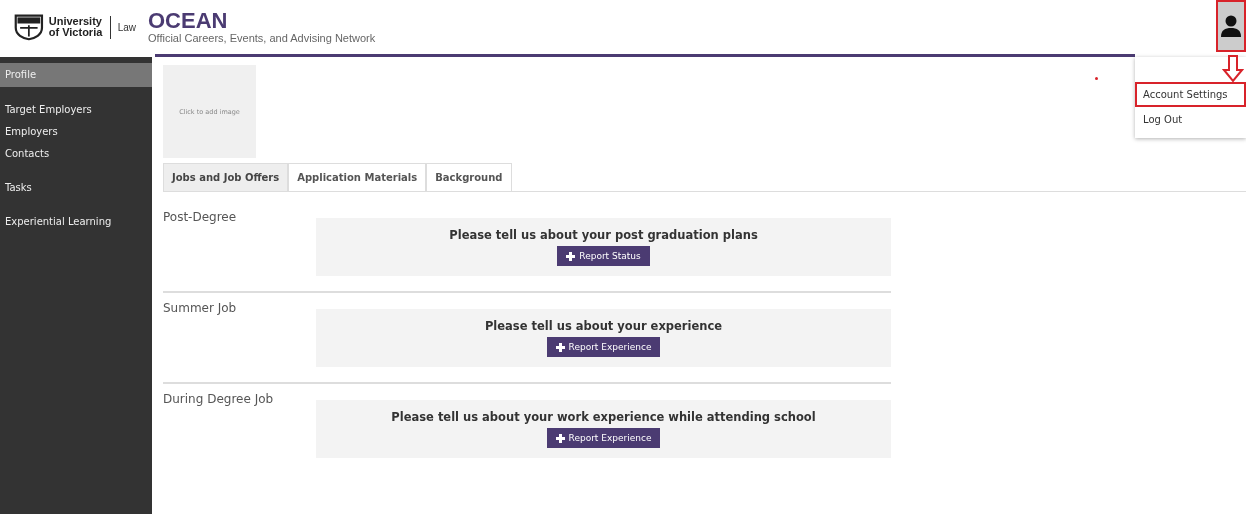 The width and height of the screenshot is (1246, 514). What do you see at coordinates (219, 399) in the screenshot?
I see `section-title: During Degree Job` at bounding box center [219, 399].